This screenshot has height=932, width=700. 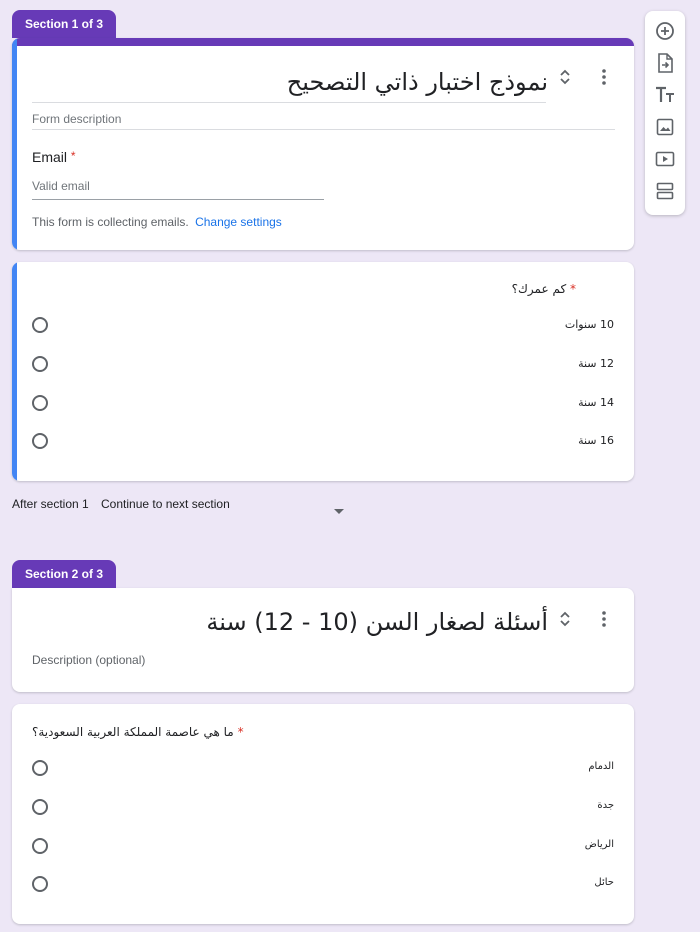 I want to click on title-underline, so click(x=289, y=102).